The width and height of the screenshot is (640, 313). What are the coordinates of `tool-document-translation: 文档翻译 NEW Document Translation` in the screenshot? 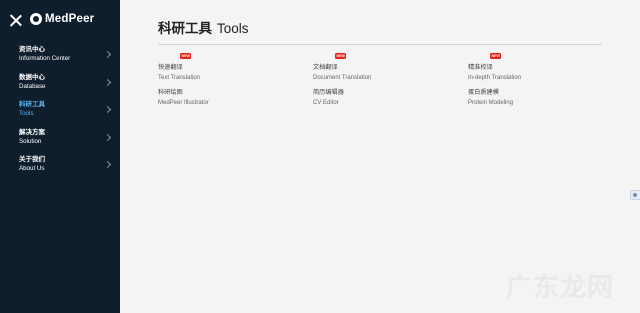 It's located at (342, 68).